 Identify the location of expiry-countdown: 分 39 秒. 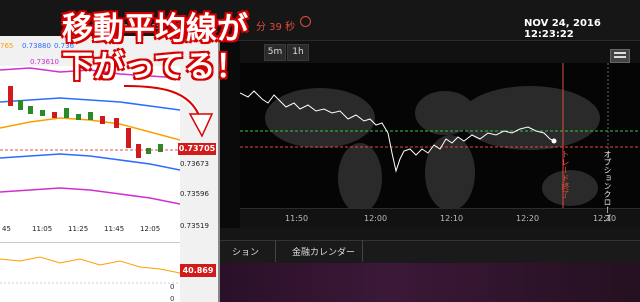
(276, 27).